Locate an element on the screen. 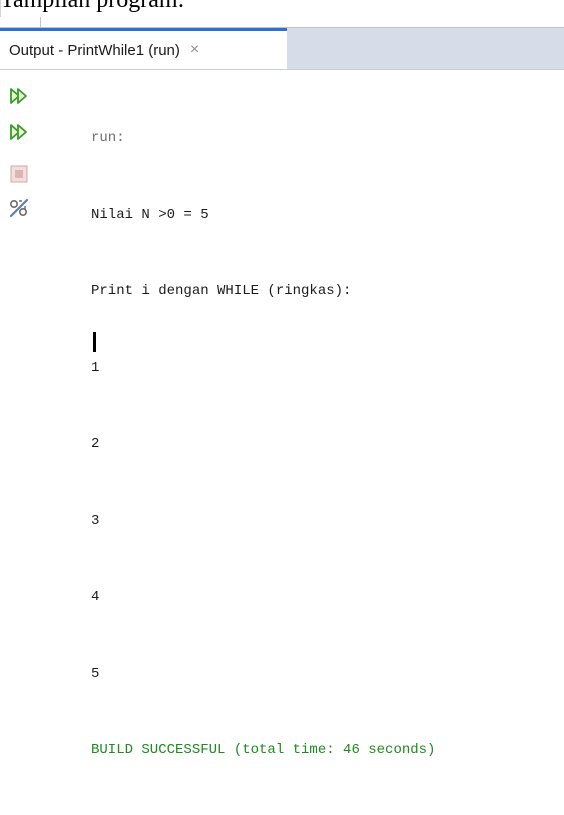 The image size is (564, 815). tab-output-printwhile1: Output - PrintWhile1 (run) × is located at coordinates (143, 48).